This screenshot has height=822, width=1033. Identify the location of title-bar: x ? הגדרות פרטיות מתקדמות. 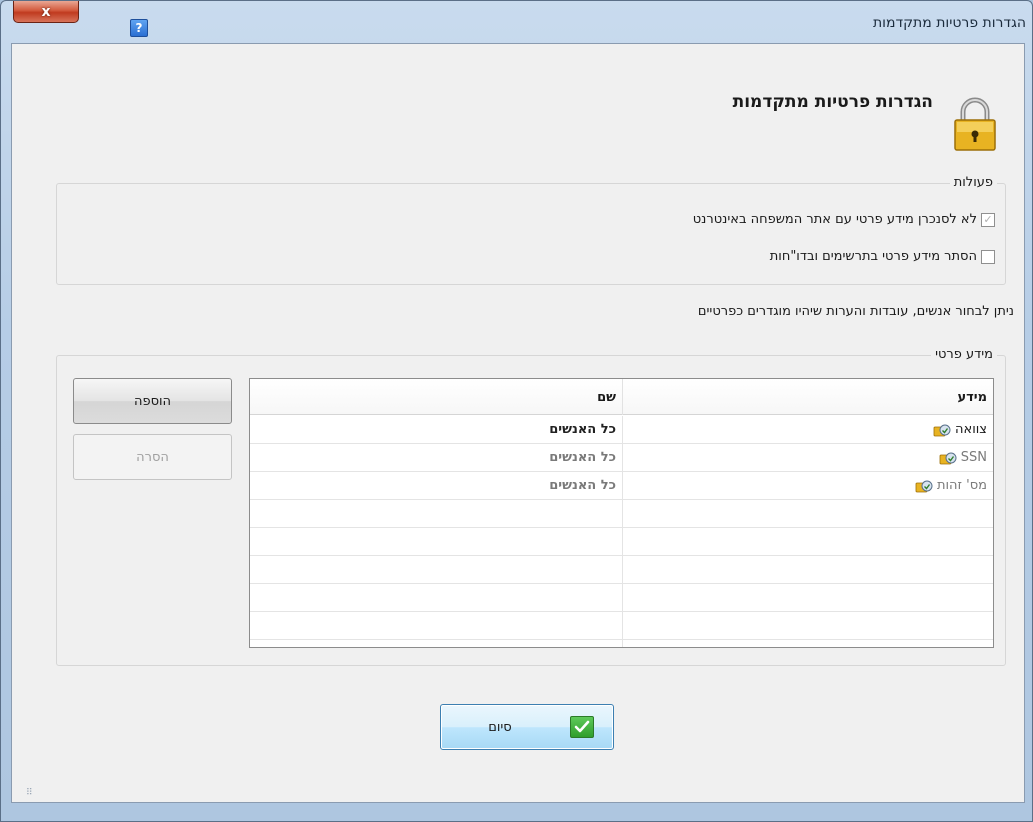
(516, 22).